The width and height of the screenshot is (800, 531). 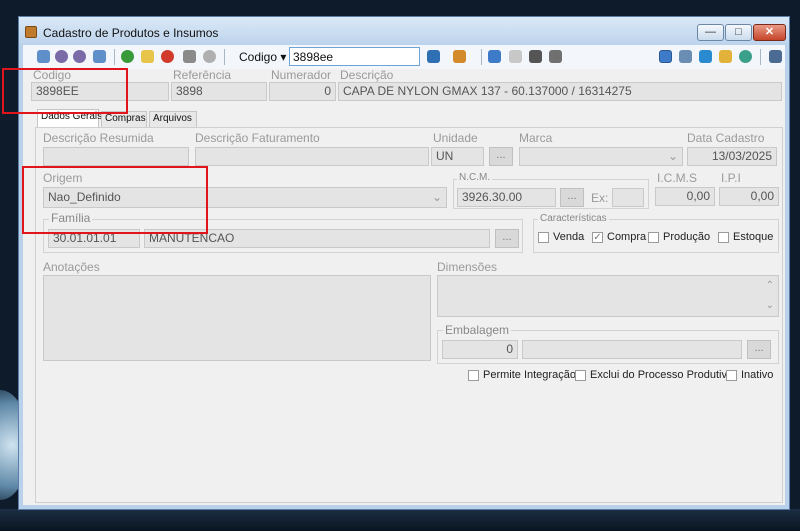 I want to click on inativo-label: Inativo, so click(x=757, y=375).